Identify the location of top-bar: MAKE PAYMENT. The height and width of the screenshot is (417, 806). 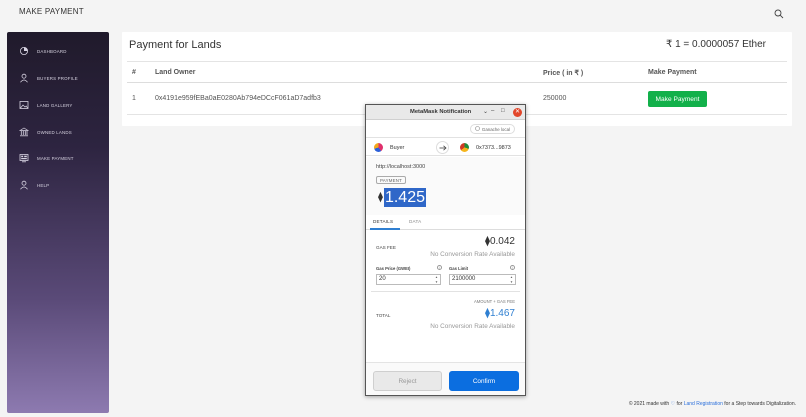
(403, 13).